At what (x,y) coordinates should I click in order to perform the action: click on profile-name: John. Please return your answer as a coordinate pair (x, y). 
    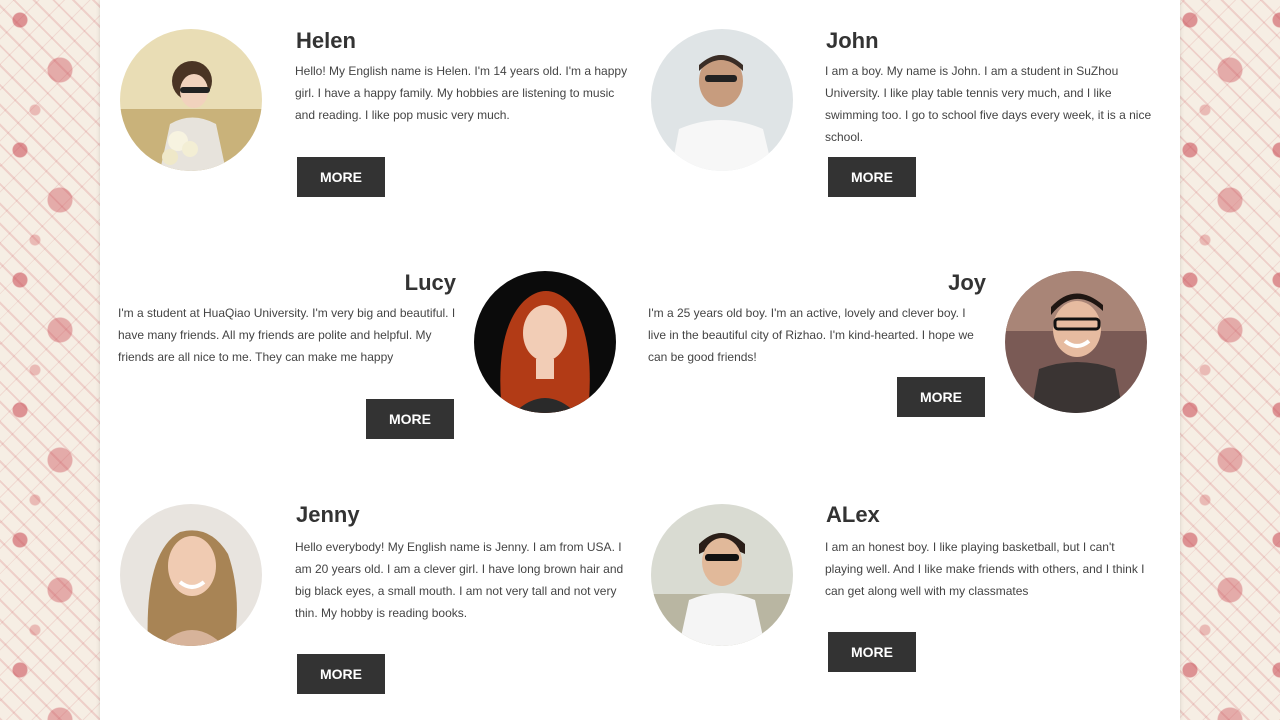
    Looking at the image, I should click on (852, 40).